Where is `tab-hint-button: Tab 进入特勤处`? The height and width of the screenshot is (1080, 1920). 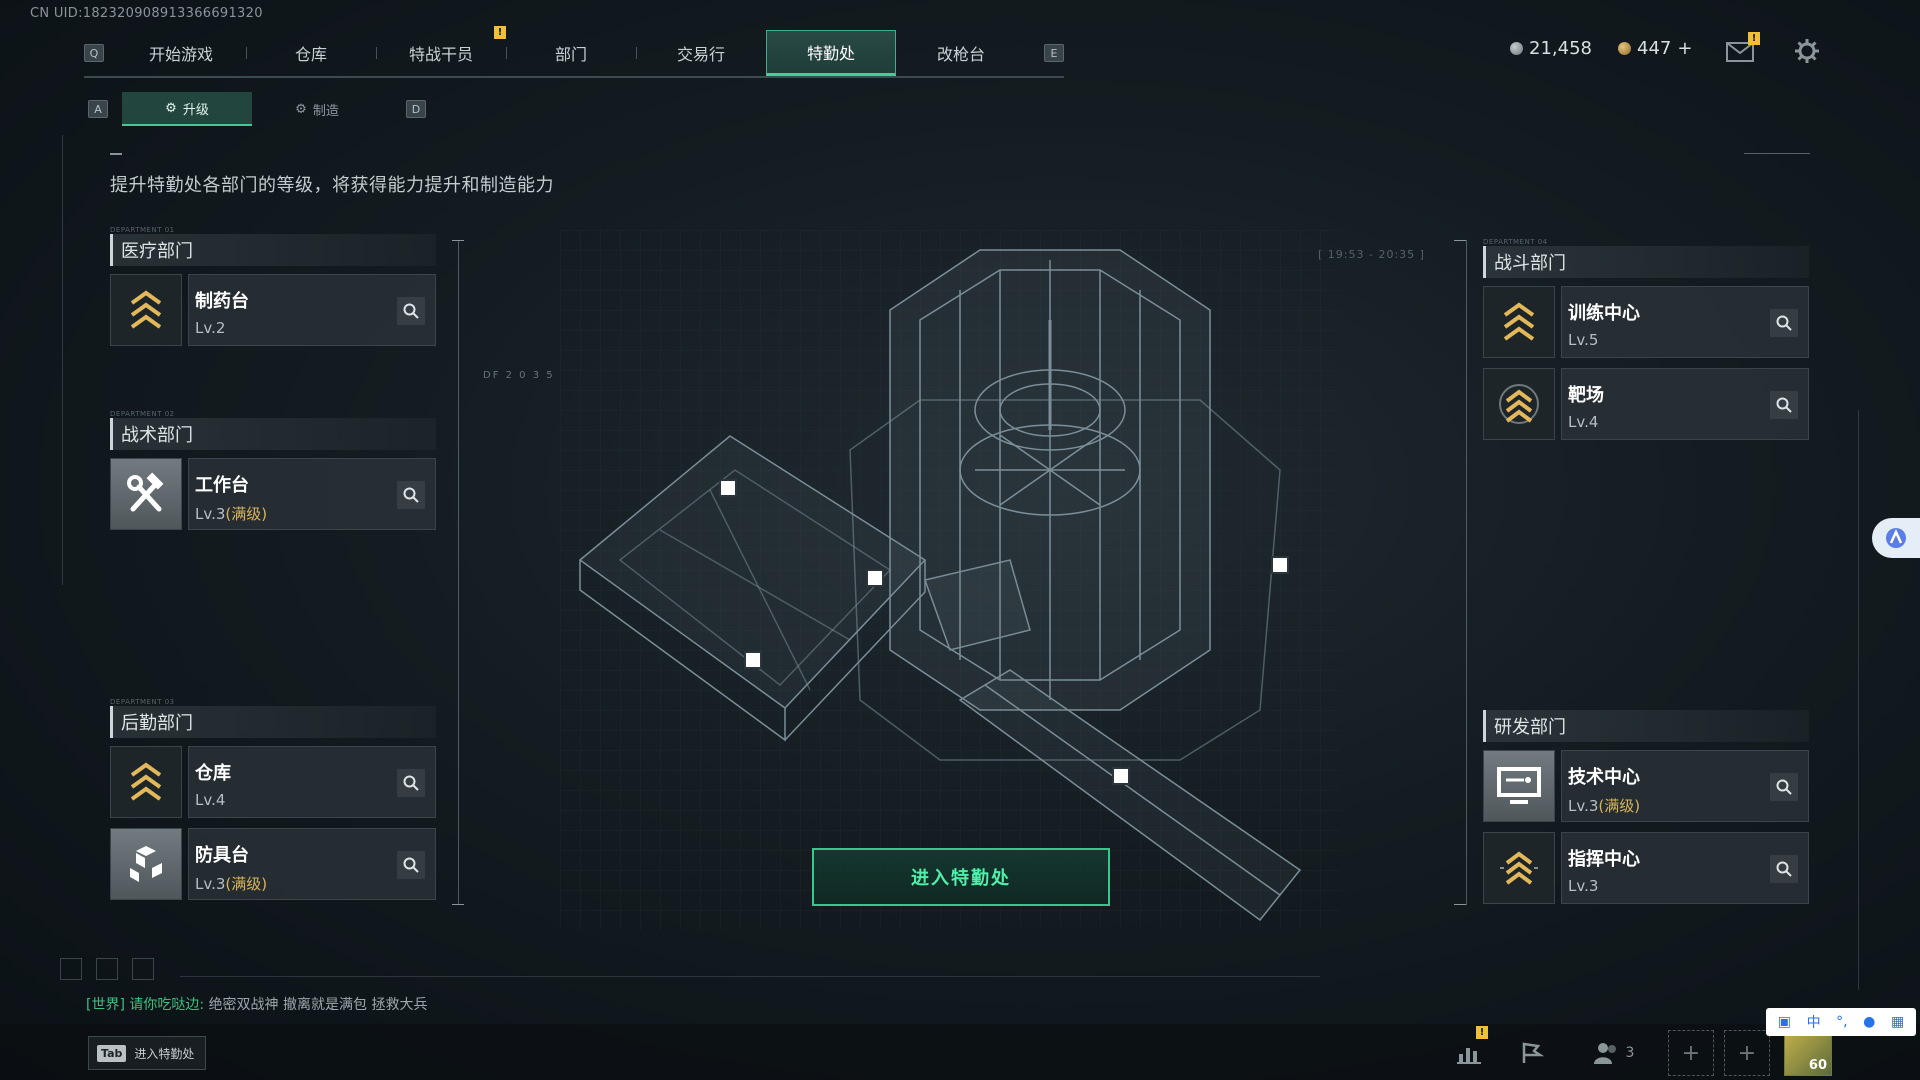 tab-hint-button: Tab 进入特勤处 is located at coordinates (147, 1053).